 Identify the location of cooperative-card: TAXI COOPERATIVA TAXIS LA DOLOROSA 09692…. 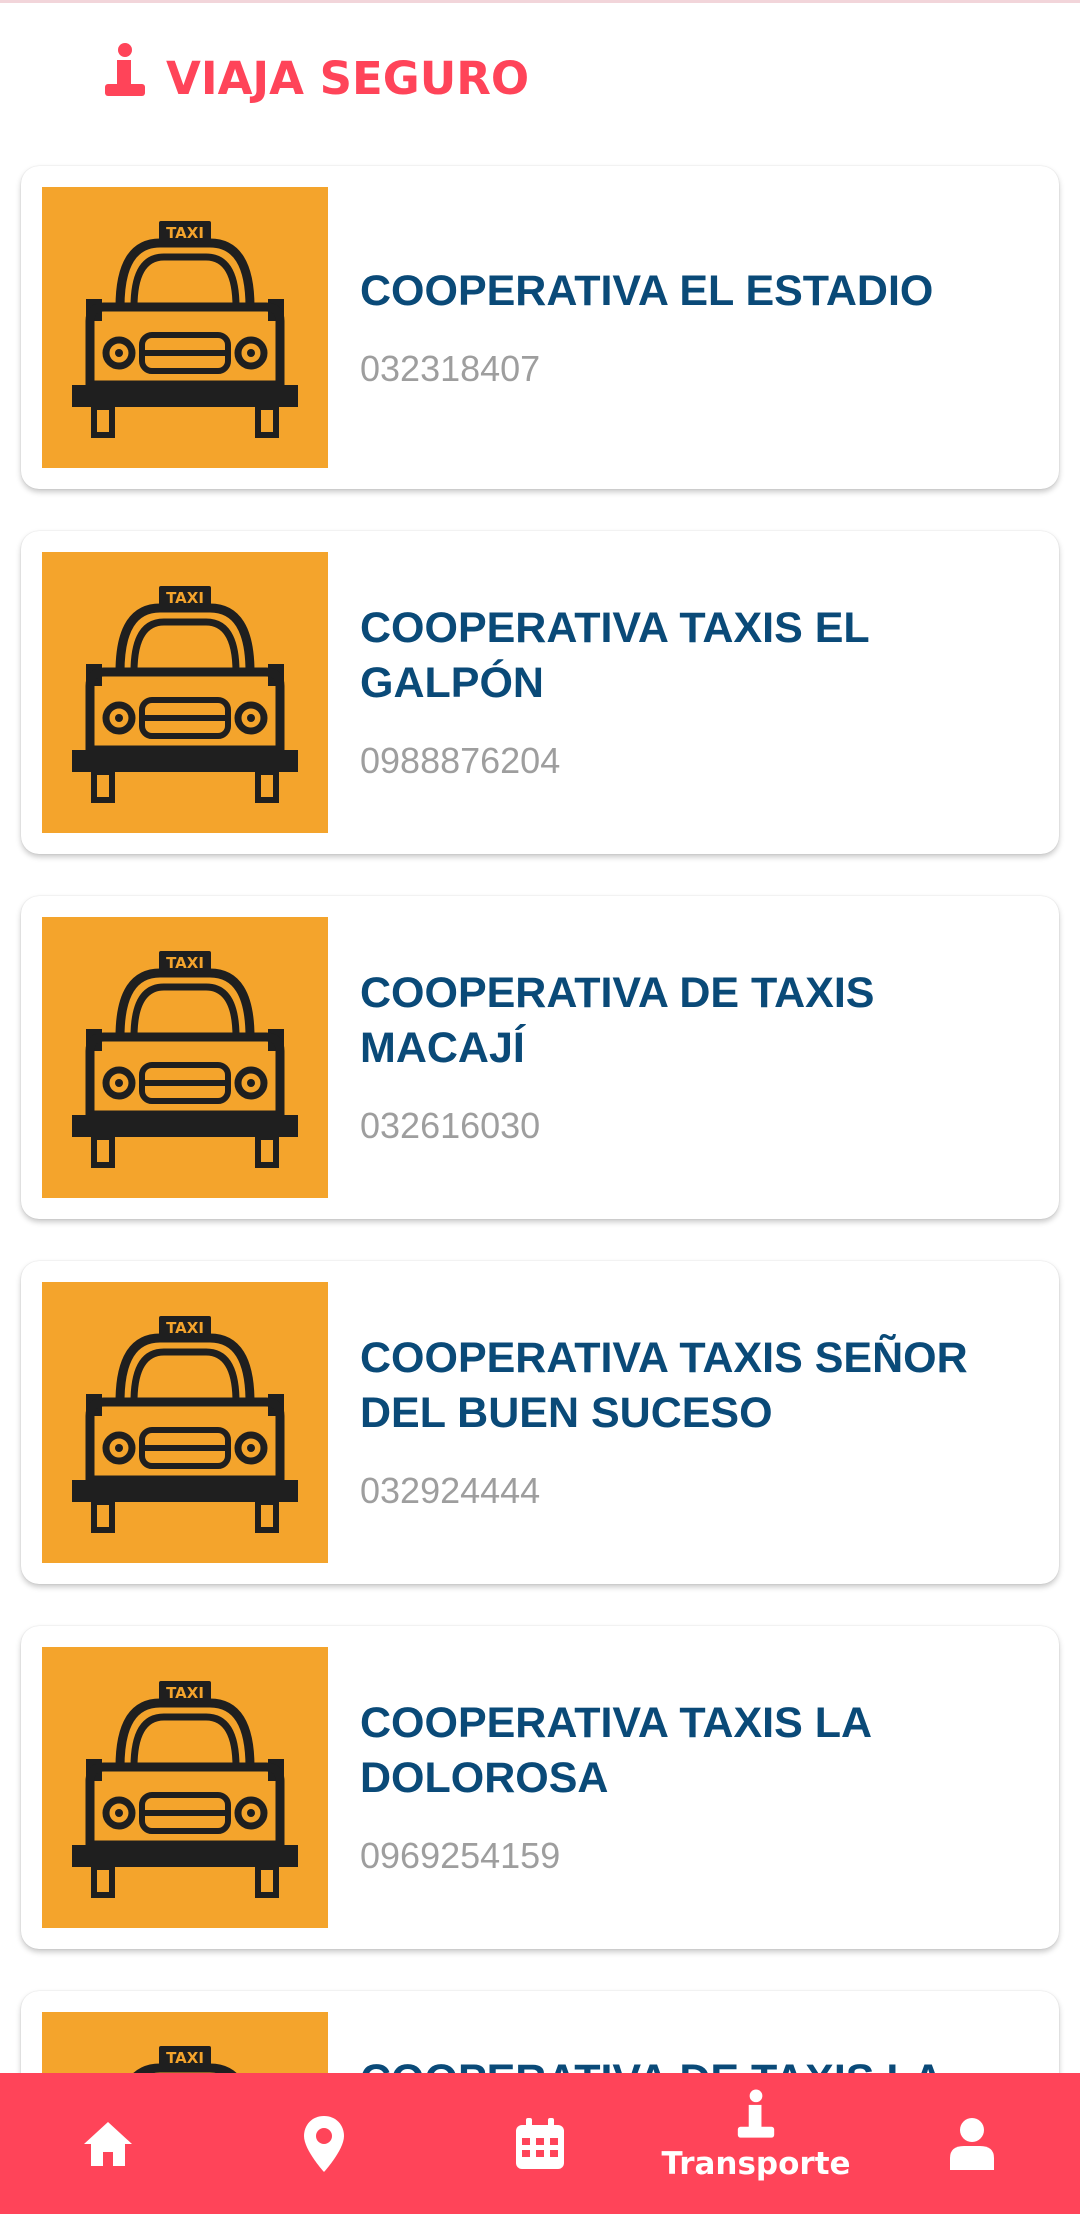
(540, 1787).